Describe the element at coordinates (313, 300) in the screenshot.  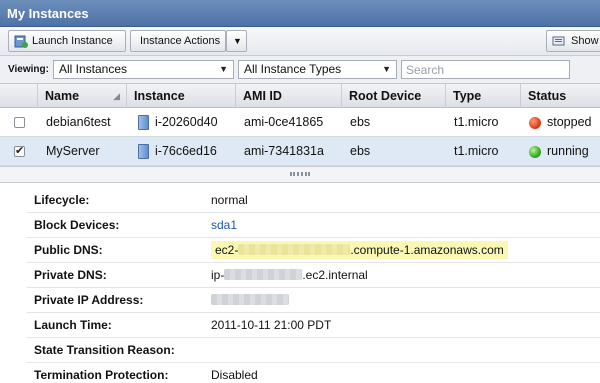
I see `detail-row-private-ip: Private IP Address:` at that location.